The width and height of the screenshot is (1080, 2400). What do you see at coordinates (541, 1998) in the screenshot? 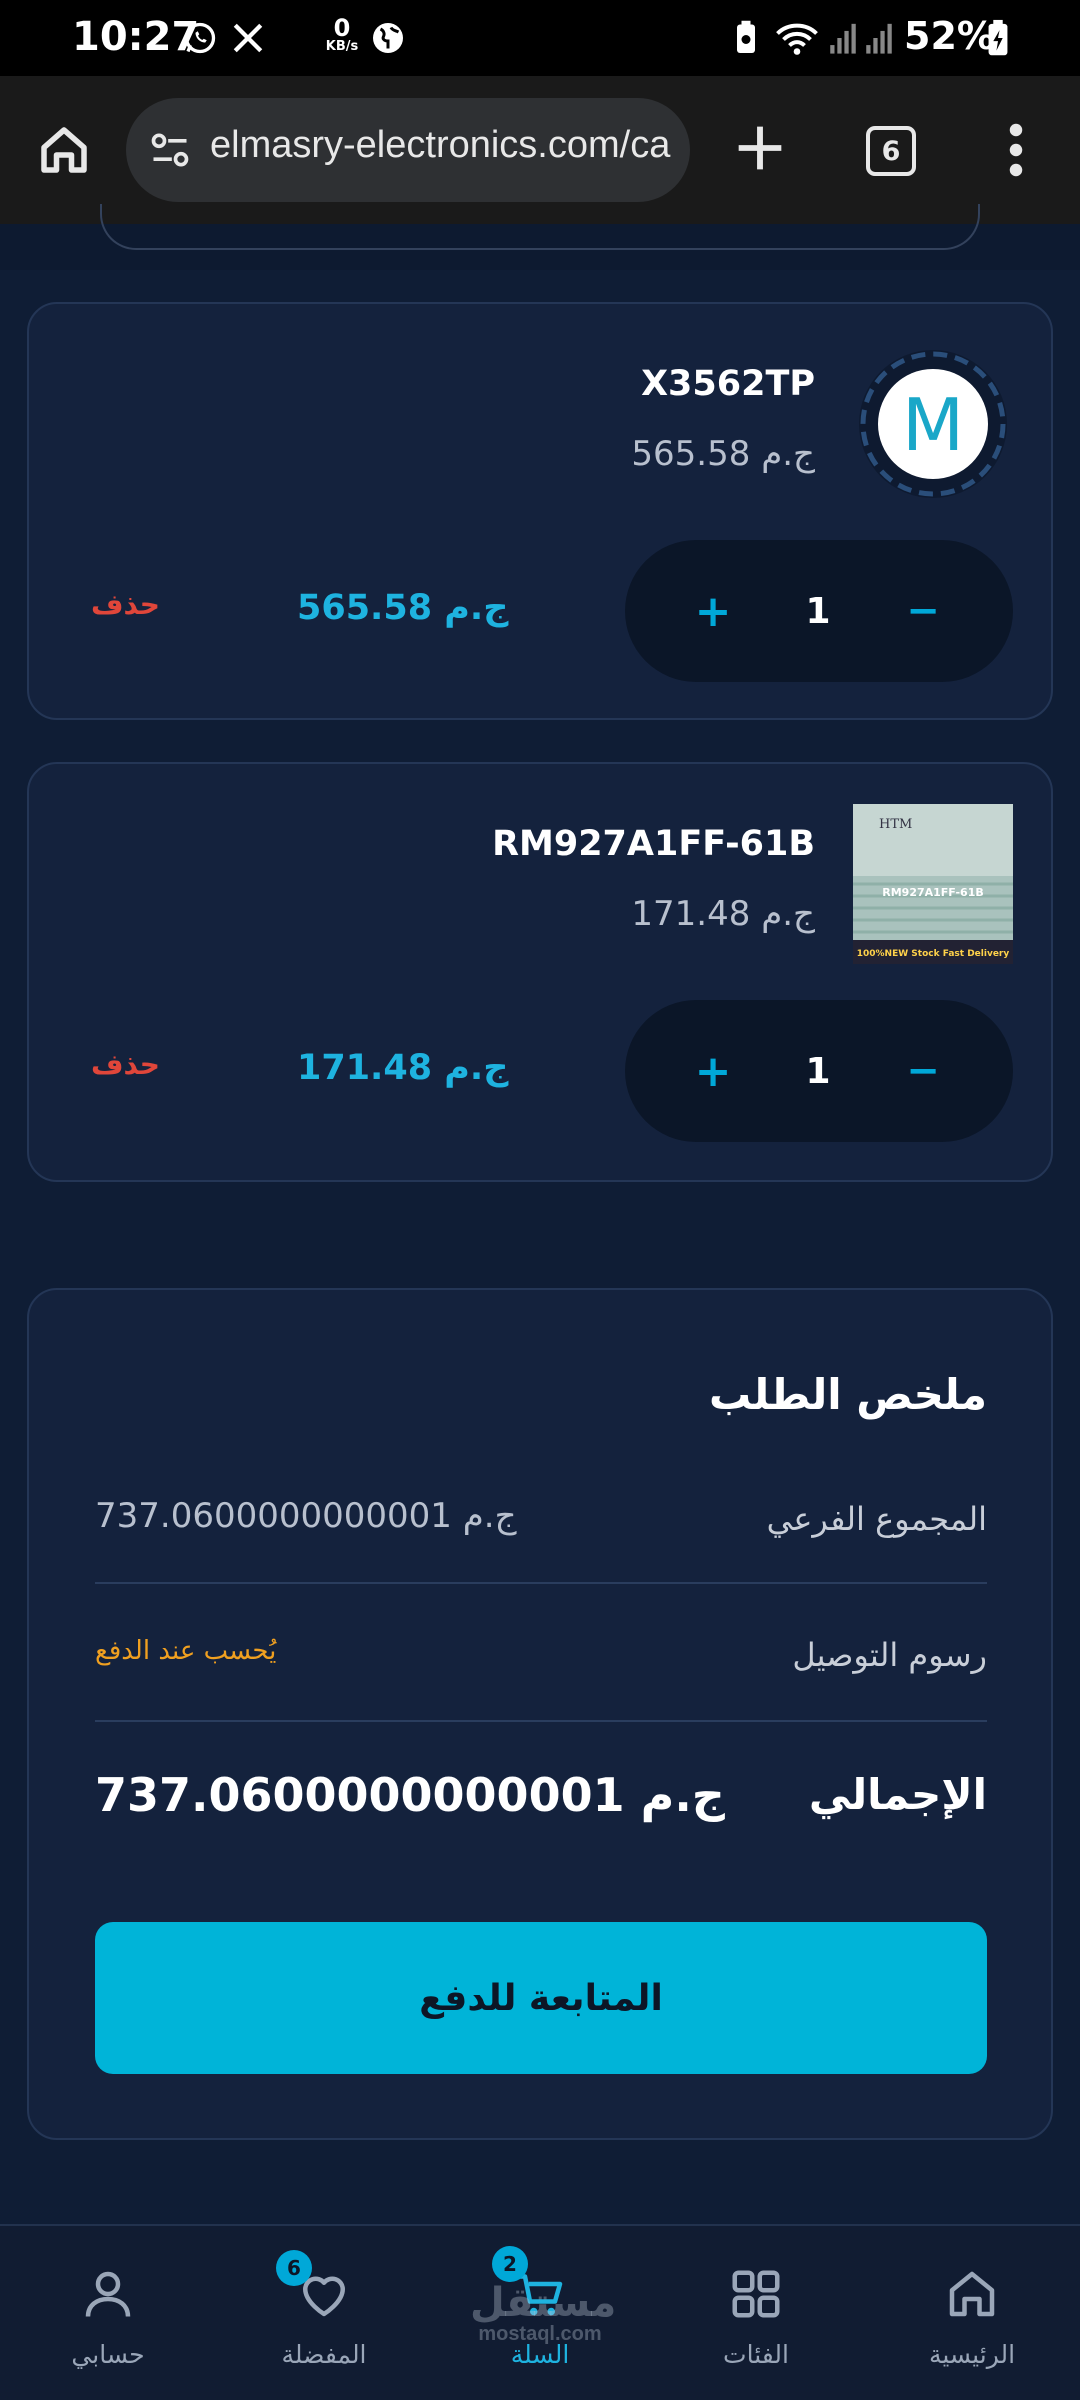
I see `checkout-button: المتابعة للدفع` at bounding box center [541, 1998].